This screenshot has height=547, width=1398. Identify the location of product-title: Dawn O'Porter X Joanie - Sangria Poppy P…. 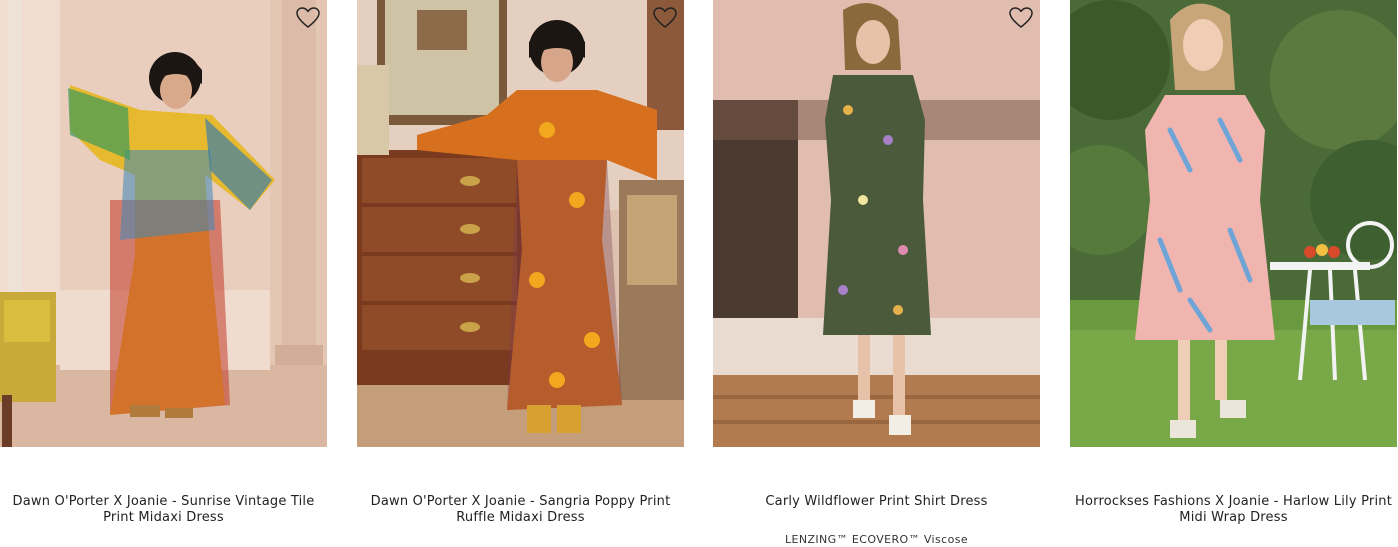
(520, 510).